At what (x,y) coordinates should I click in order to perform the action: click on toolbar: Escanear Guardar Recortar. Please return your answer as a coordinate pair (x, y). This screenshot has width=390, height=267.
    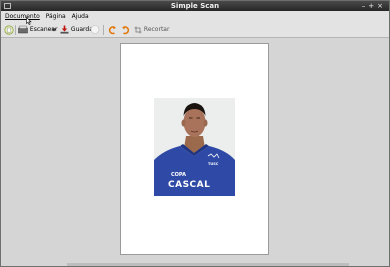
    Looking at the image, I should click on (195, 30).